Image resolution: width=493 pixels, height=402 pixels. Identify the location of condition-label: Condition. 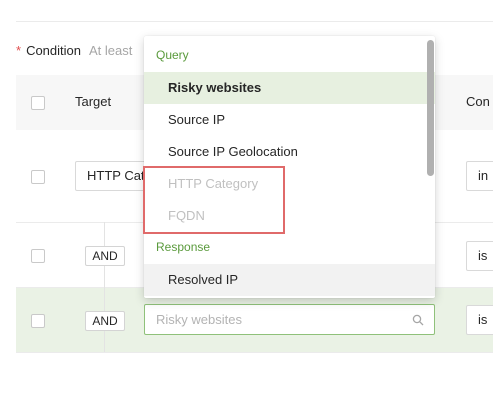
(53, 50).